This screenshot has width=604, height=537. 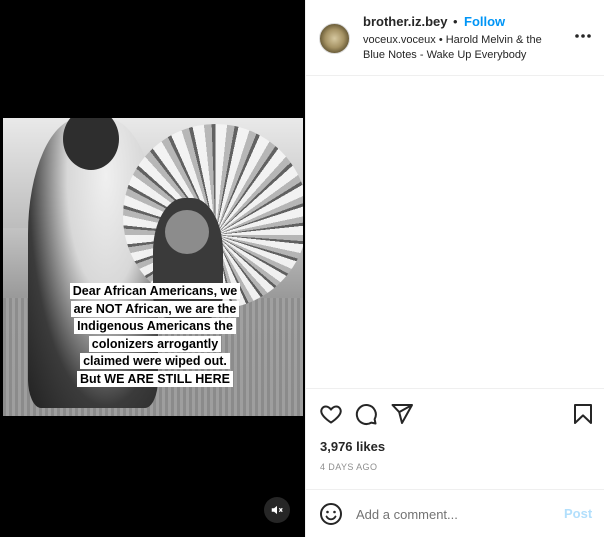 I want to click on avatar, so click(x=334, y=38).